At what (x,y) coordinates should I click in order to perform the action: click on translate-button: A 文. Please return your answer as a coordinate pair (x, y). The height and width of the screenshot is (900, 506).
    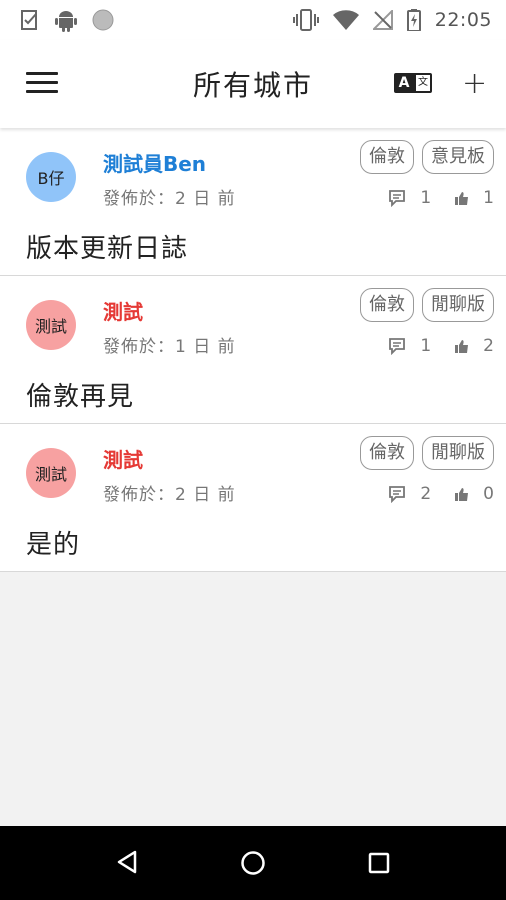
    Looking at the image, I should click on (414, 84).